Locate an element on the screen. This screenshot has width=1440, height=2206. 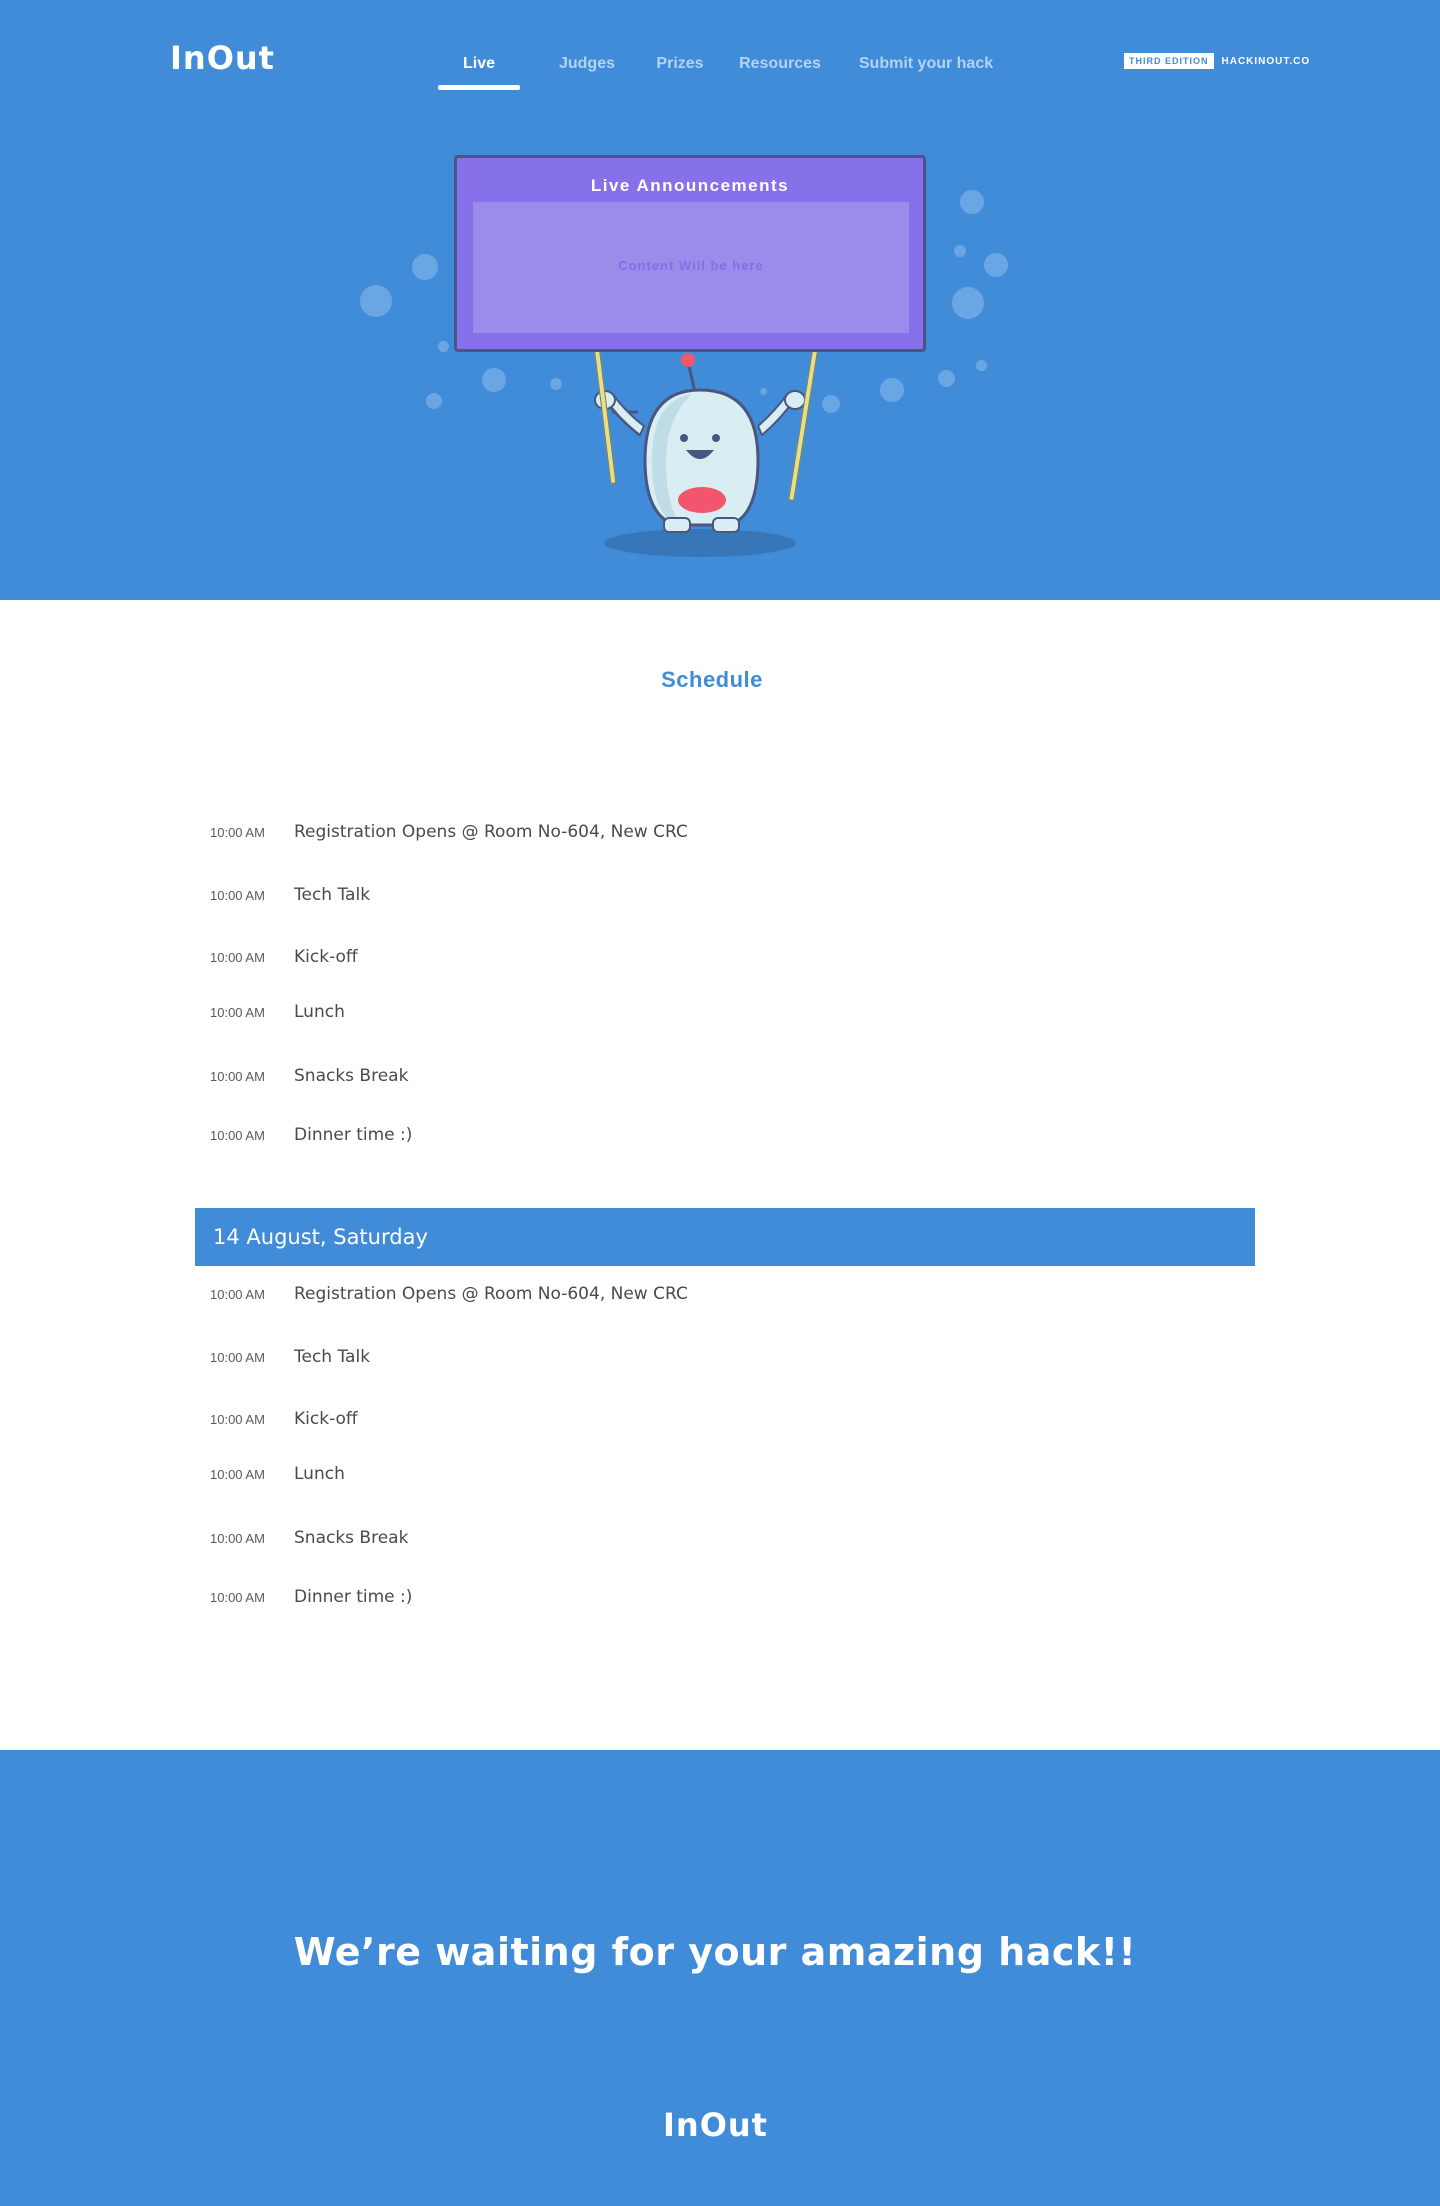
announcements-content-area: Content Will be here is located at coordinates (691, 267).